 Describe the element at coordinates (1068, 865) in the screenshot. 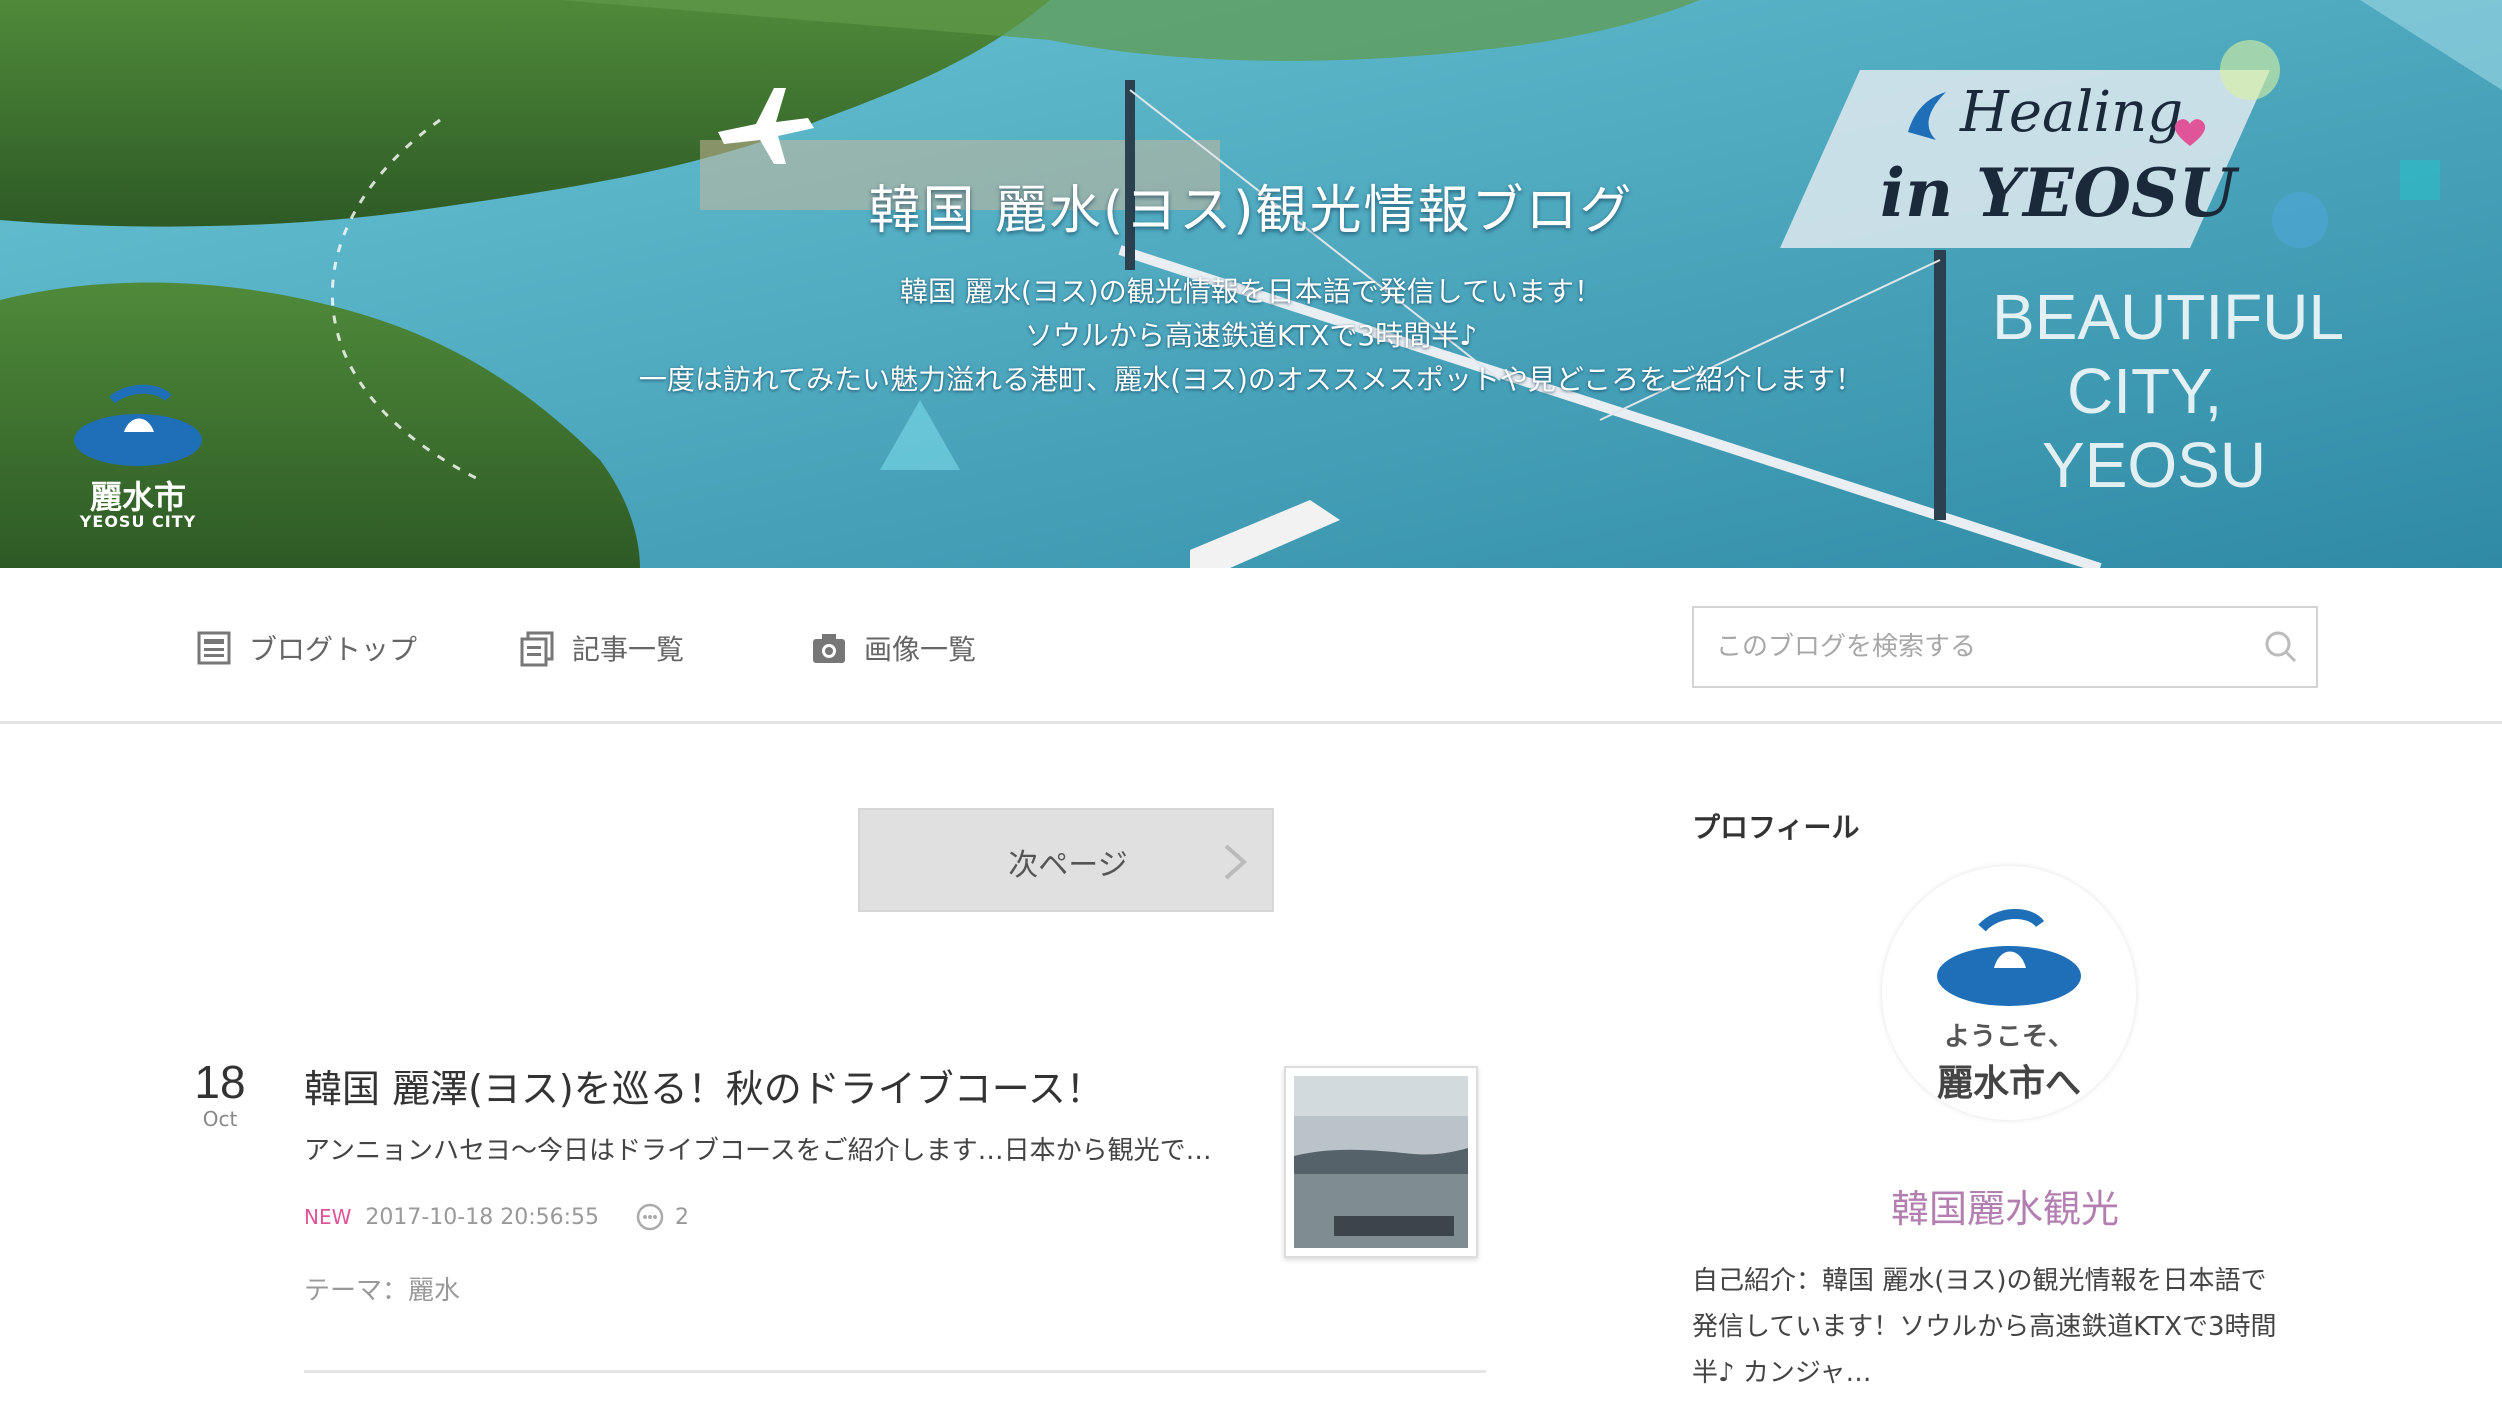

I see `next-page-label: 次ページ` at that location.